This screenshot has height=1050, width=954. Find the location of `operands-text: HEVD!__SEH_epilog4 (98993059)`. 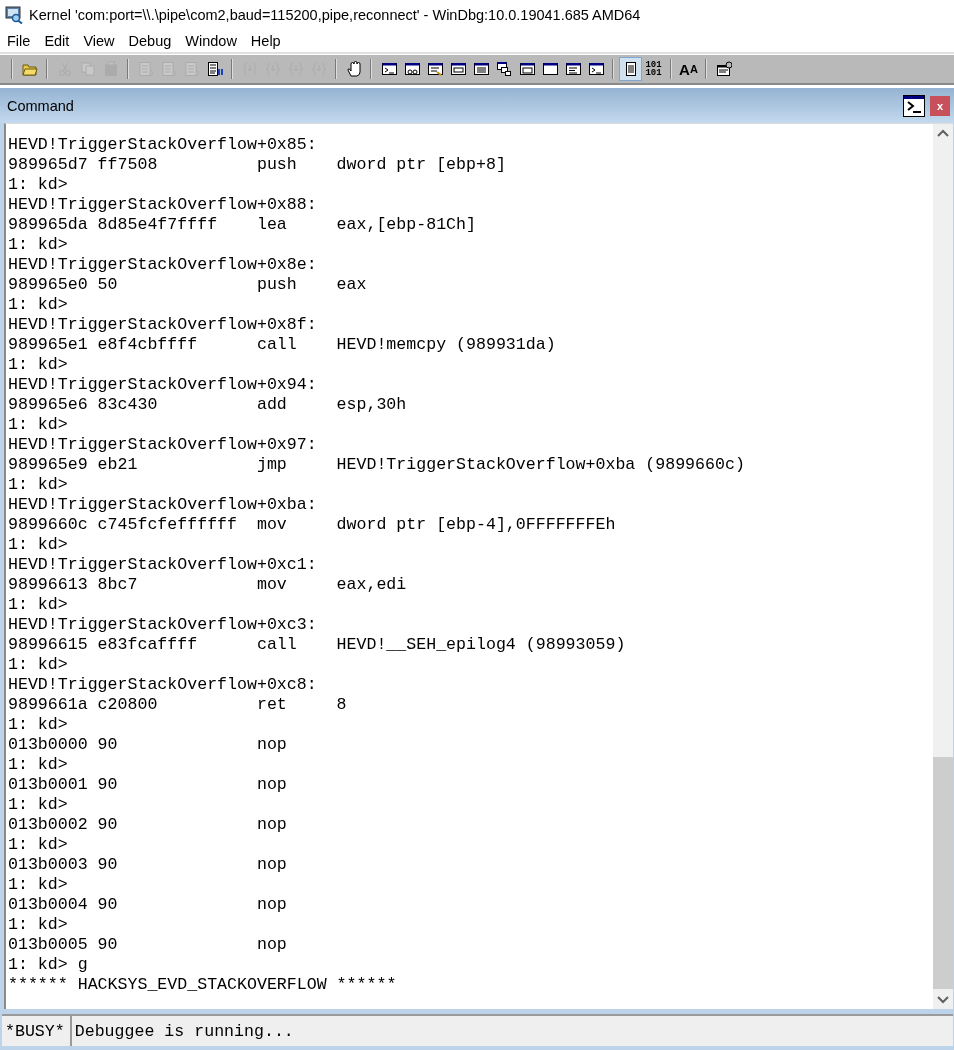

operands-text: HEVD!__SEH_epilog4 (98993059) is located at coordinates (481, 644).